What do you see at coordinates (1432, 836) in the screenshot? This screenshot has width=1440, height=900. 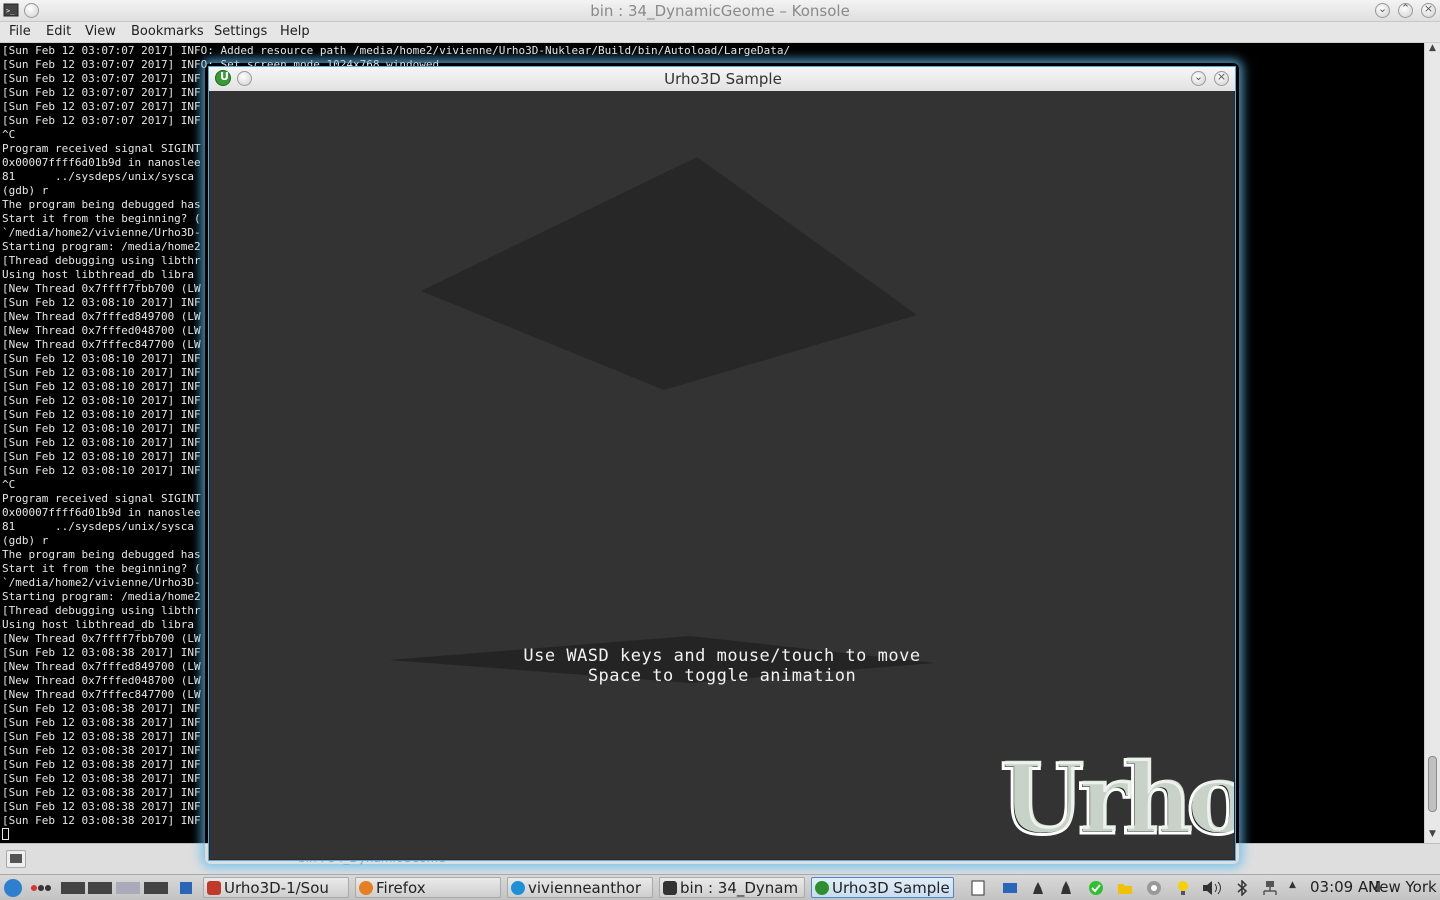 I see `scroll-down-arrow-icon: ▼` at bounding box center [1432, 836].